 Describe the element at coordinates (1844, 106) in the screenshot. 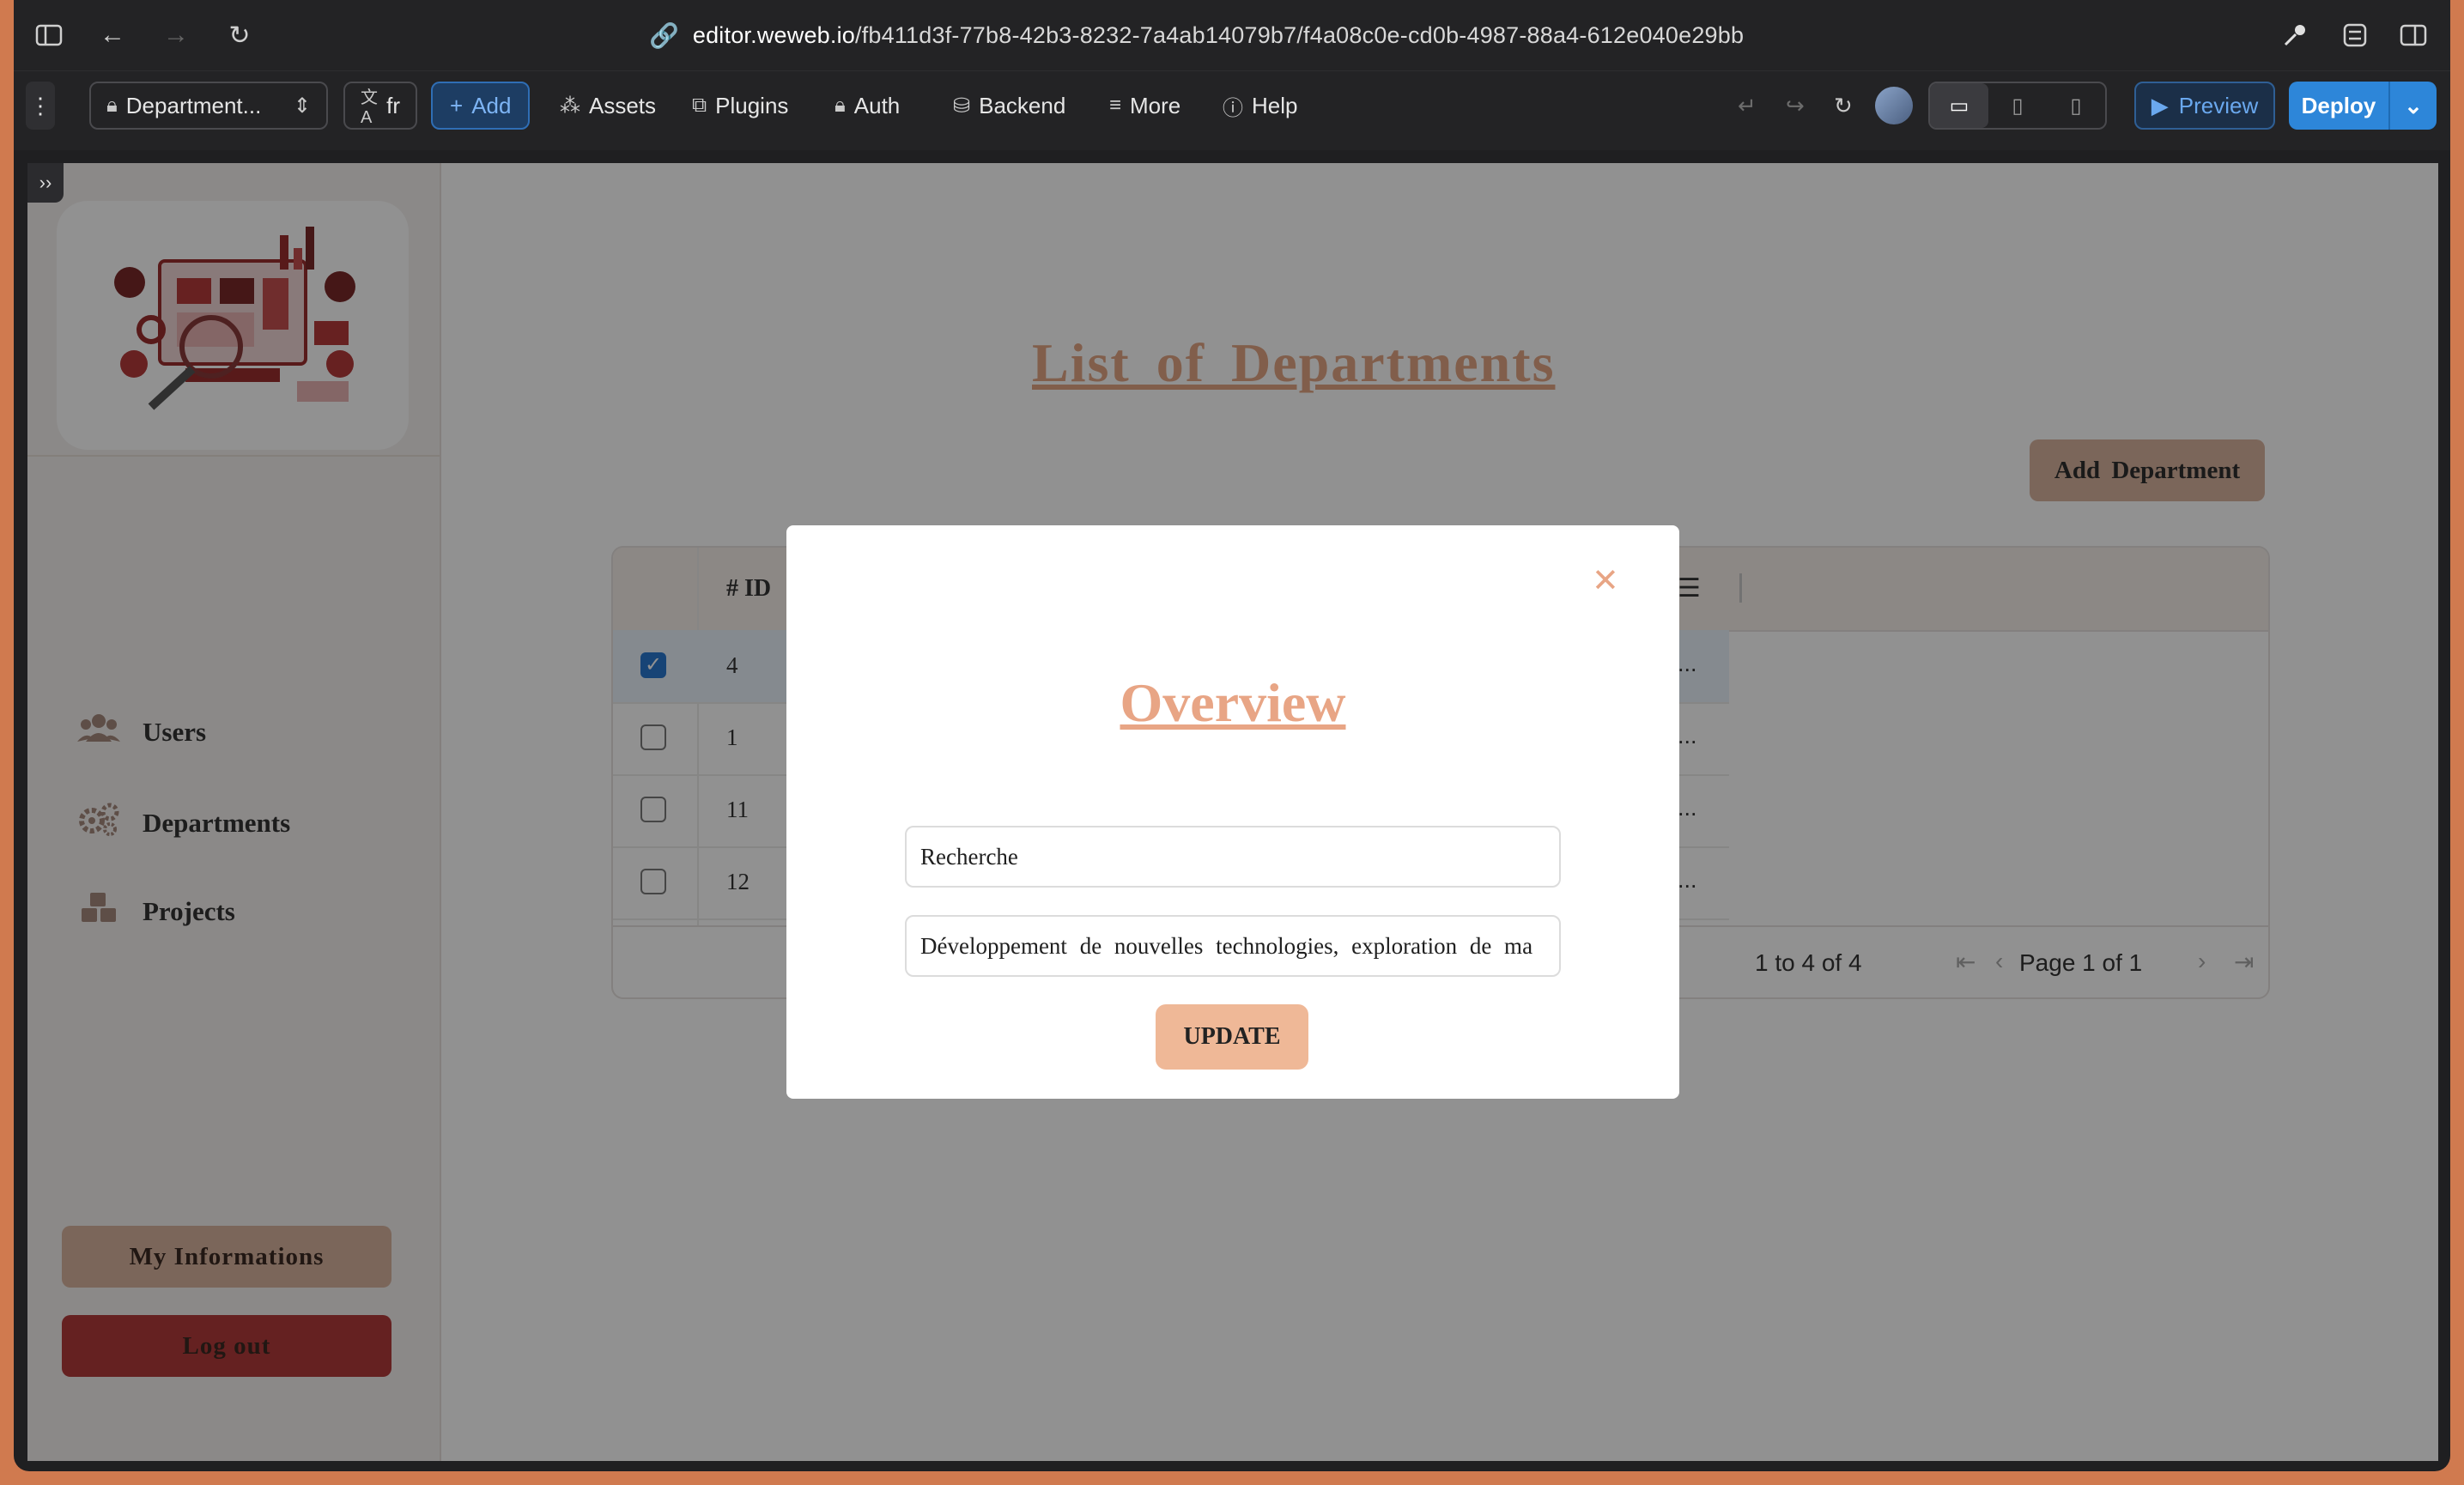

I see `refresh-icon: ↻` at that location.